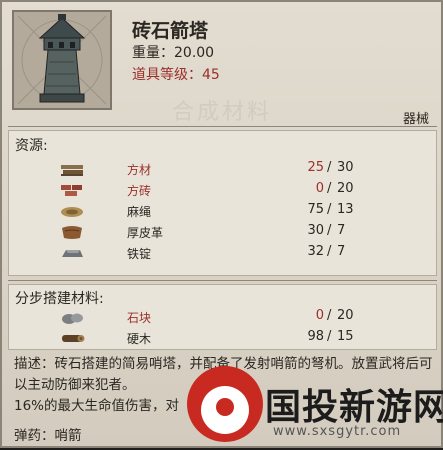 This screenshot has height=450, width=443. I want to click on logo-brand-name: 国投新游网, so click(354, 407).